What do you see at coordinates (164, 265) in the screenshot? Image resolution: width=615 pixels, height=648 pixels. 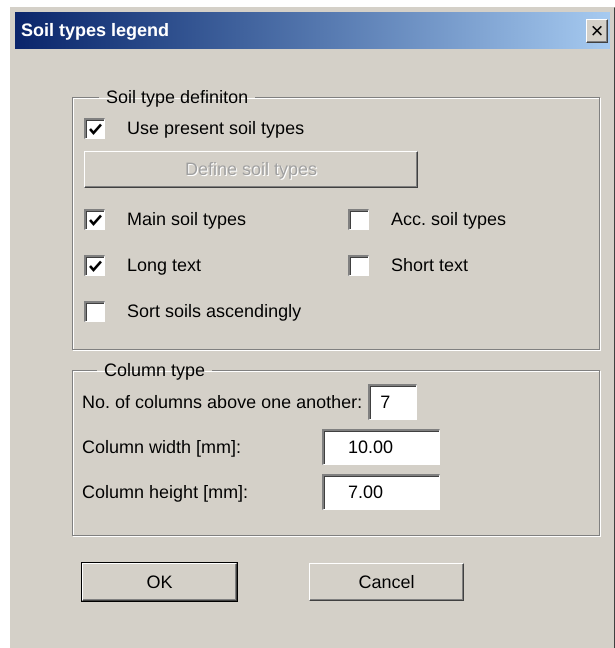 I see `checkbox-label: Long text` at bounding box center [164, 265].